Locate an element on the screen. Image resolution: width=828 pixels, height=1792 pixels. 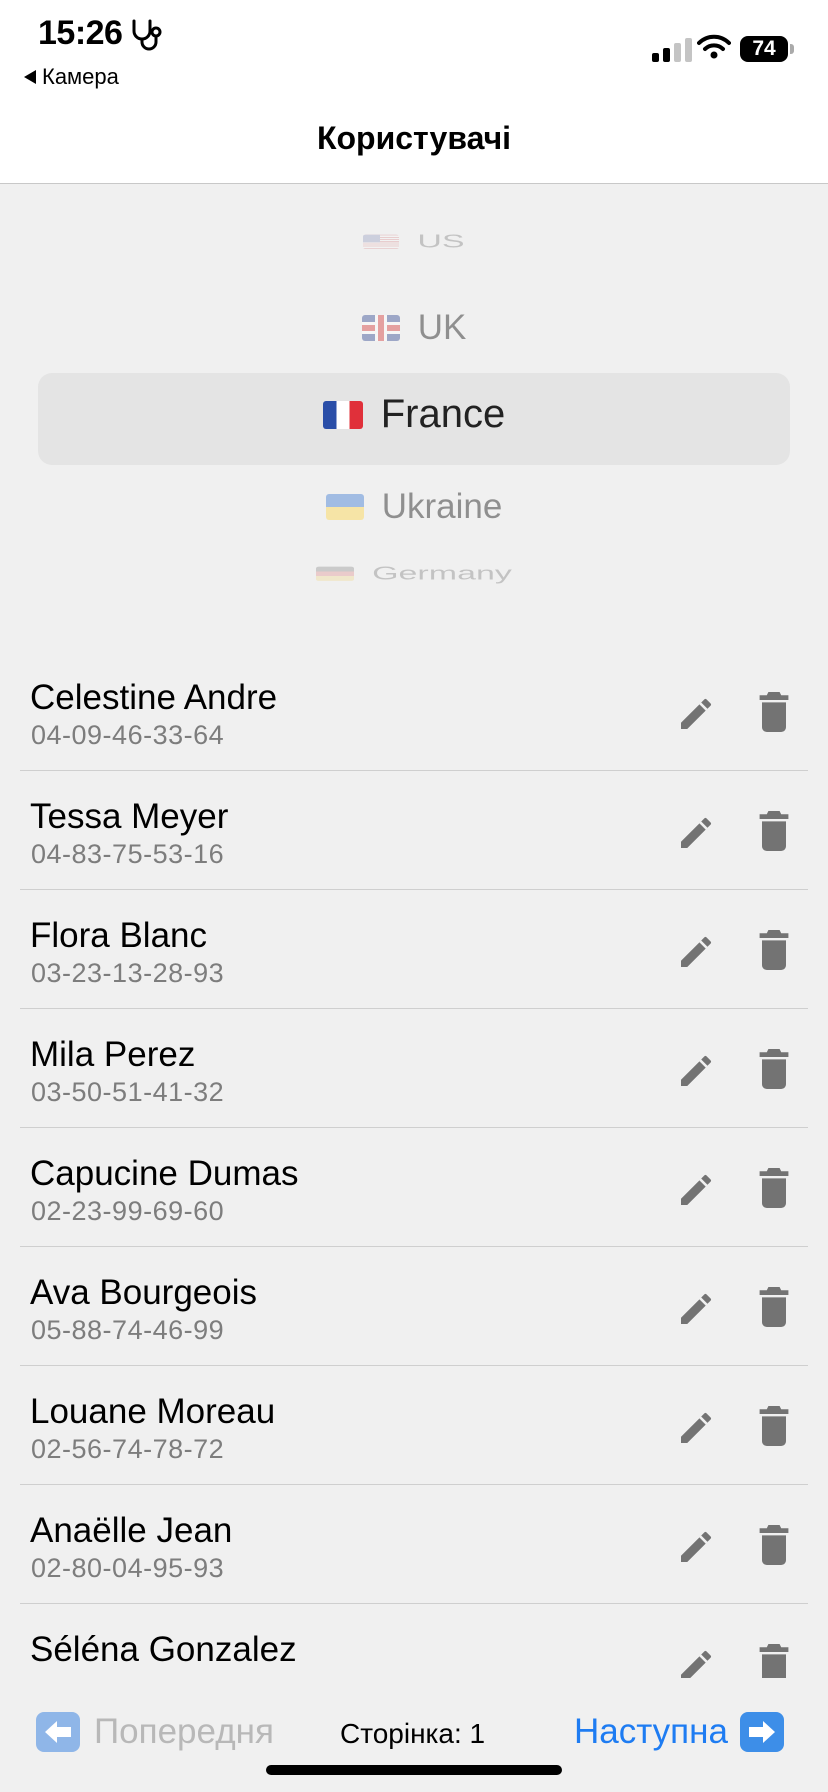
user-phone: 02-80-04-95-93 is located at coordinates (128, 1568).